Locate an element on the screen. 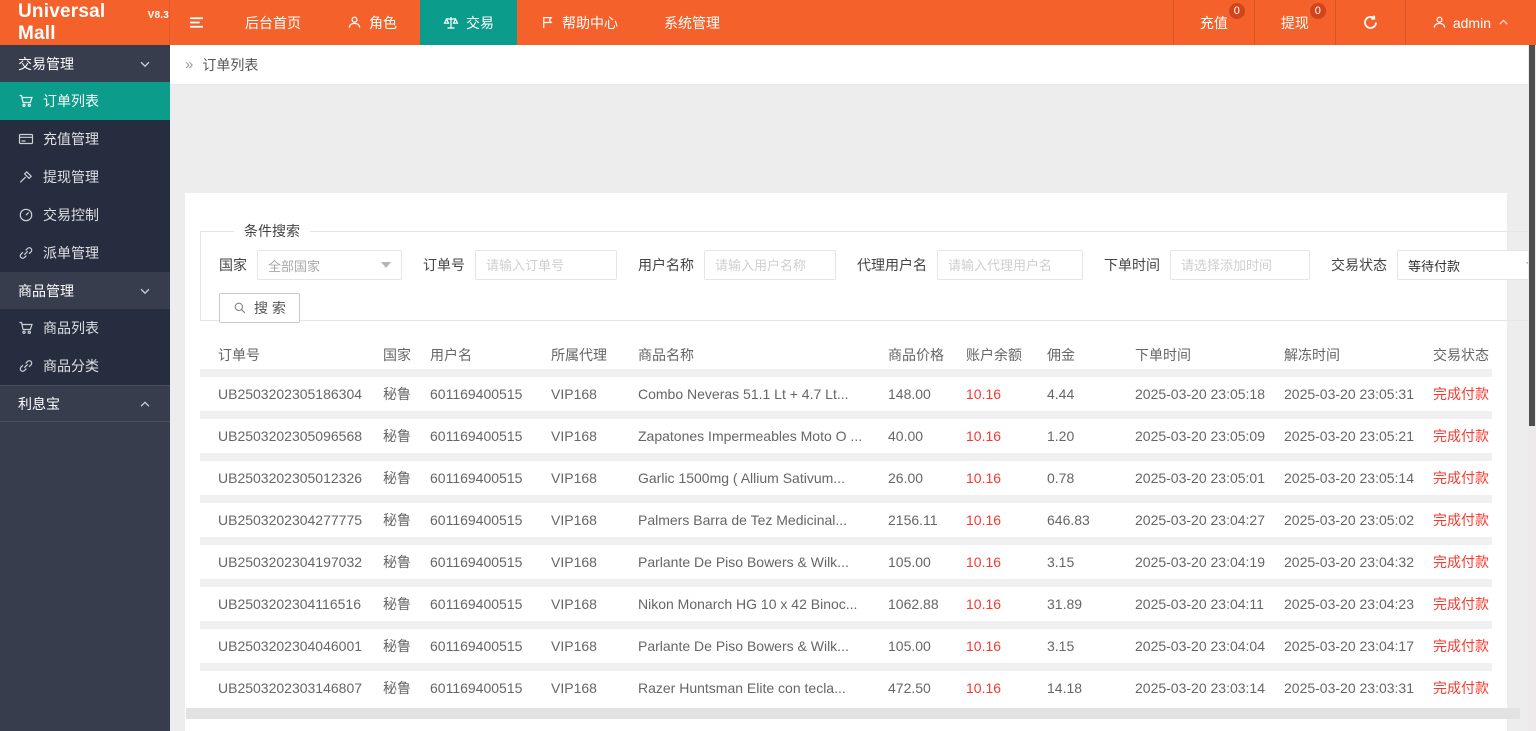  cell-order-time: 2025-03-20 23:05:09 is located at coordinates (1200, 436).